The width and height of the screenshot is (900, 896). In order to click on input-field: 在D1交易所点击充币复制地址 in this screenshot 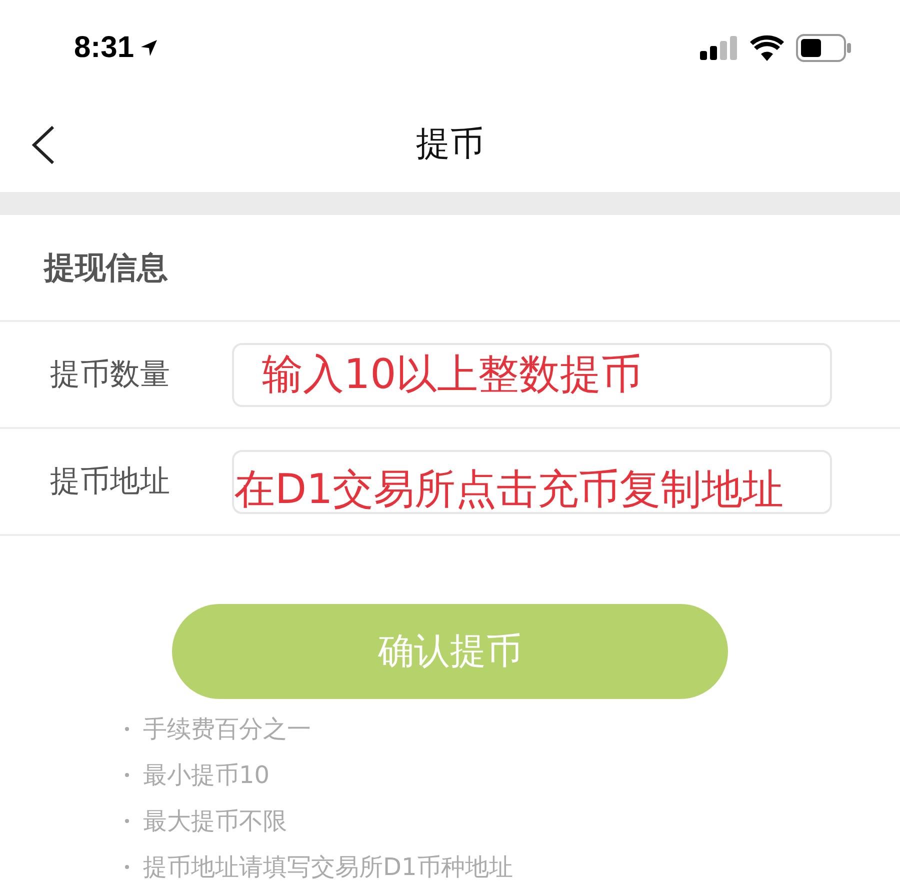, I will do `click(532, 482)`.